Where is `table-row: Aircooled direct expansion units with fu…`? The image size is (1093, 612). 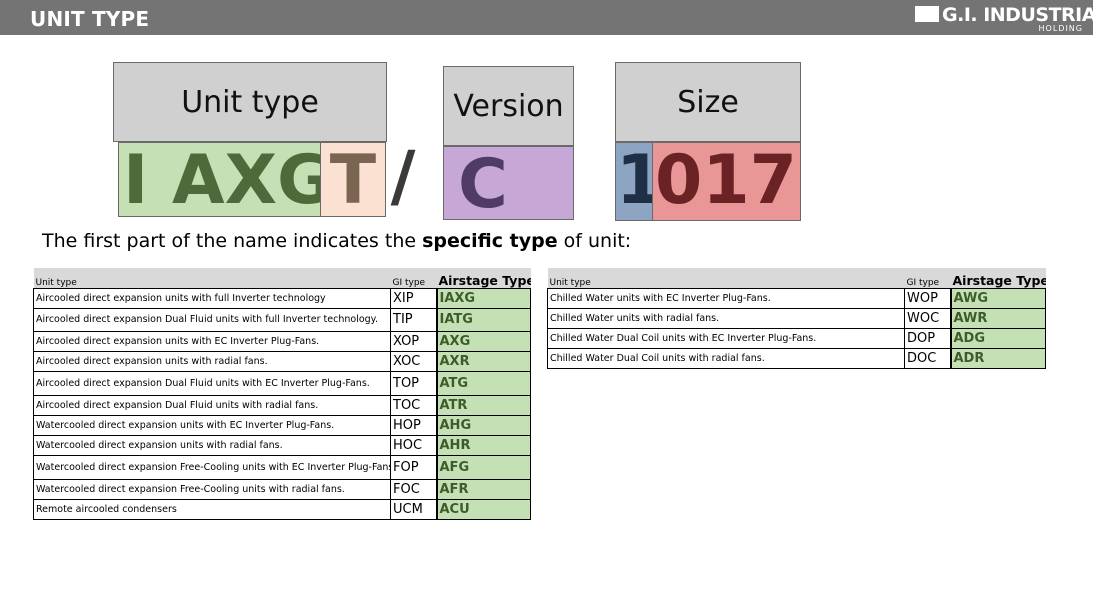 table-row: Aircooled direct expansion units with fu… is located at coordinates (282, 298).